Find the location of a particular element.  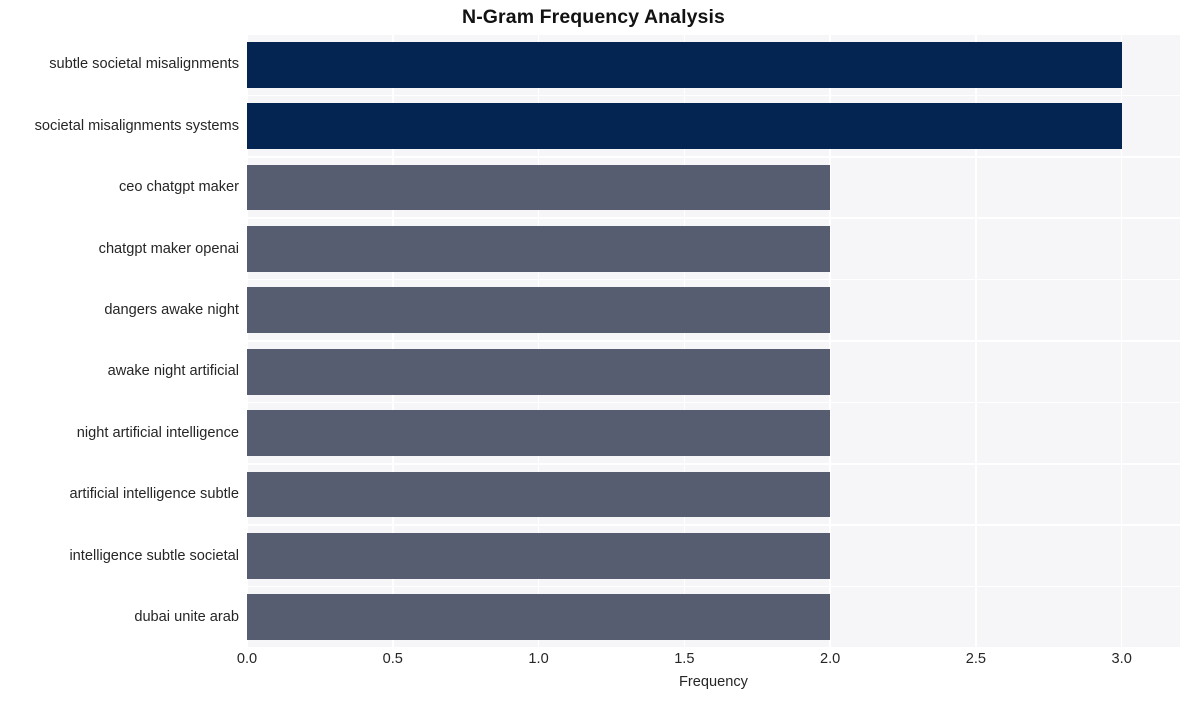

y-axis-tick-label: awake night artificial is located at coordinates (173, 371).